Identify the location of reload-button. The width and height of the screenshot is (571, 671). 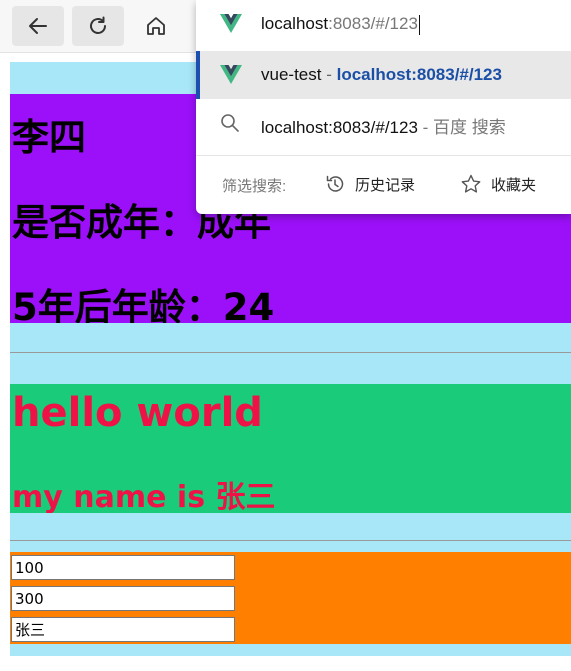
(98, 26).